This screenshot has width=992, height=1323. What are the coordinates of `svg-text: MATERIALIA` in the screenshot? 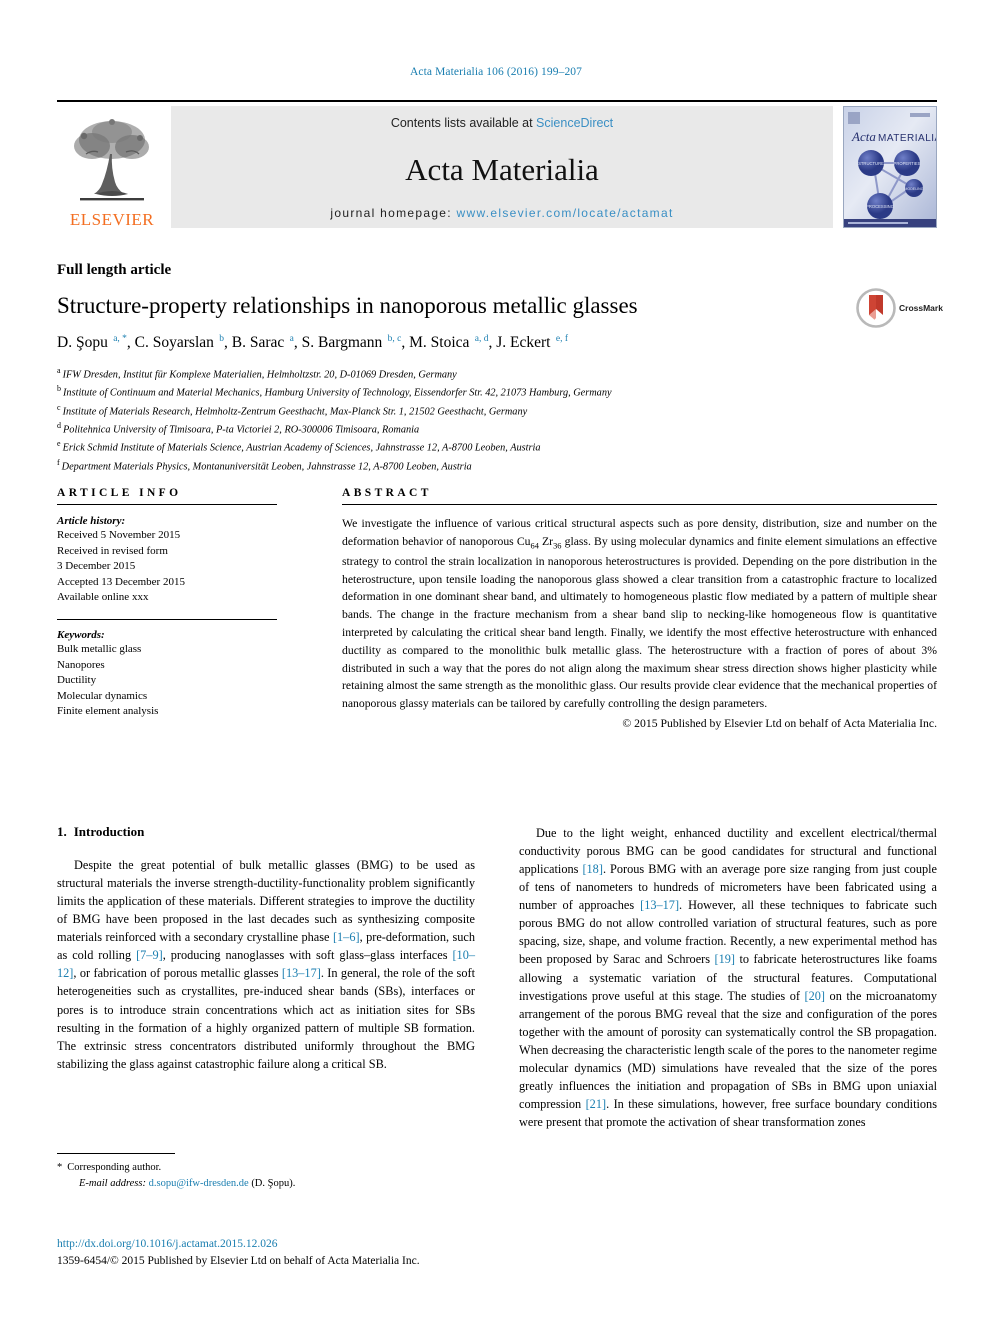 It's located at (907, 138).